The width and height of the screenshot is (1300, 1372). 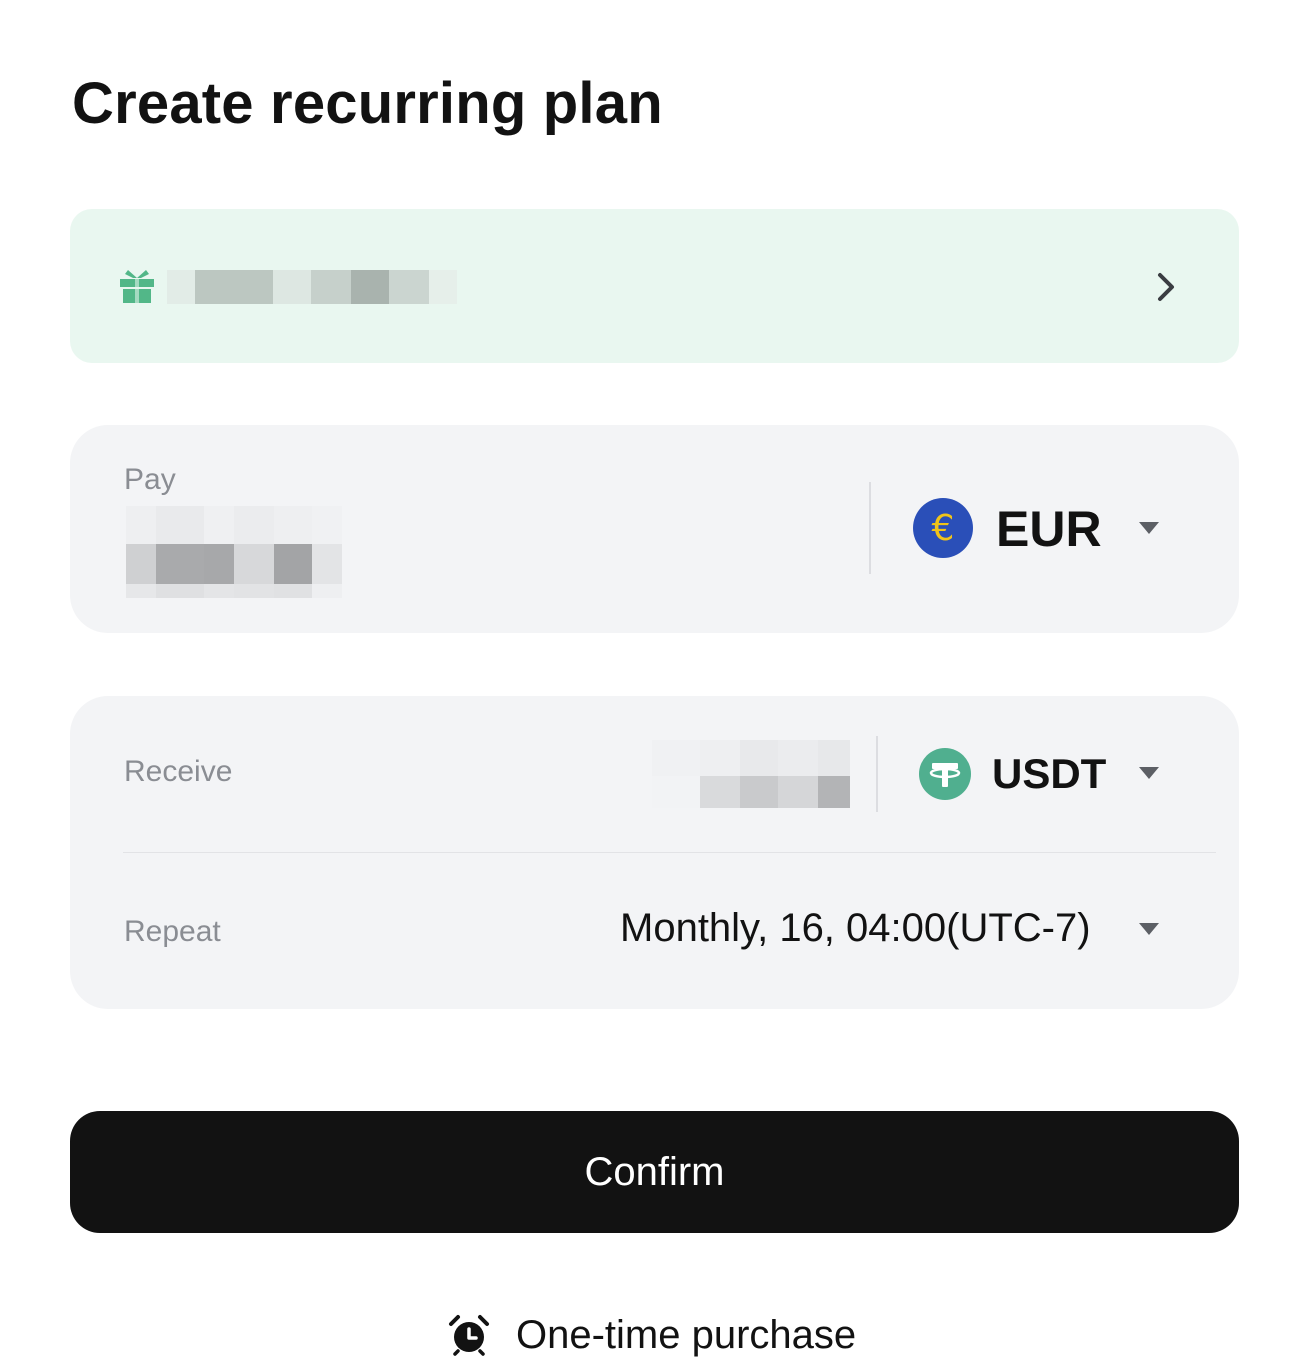 What do you see at coordinates (469, 1335) in the screenshot?
I see `alarm-clock-icon` at bounding box center [469, 1335].